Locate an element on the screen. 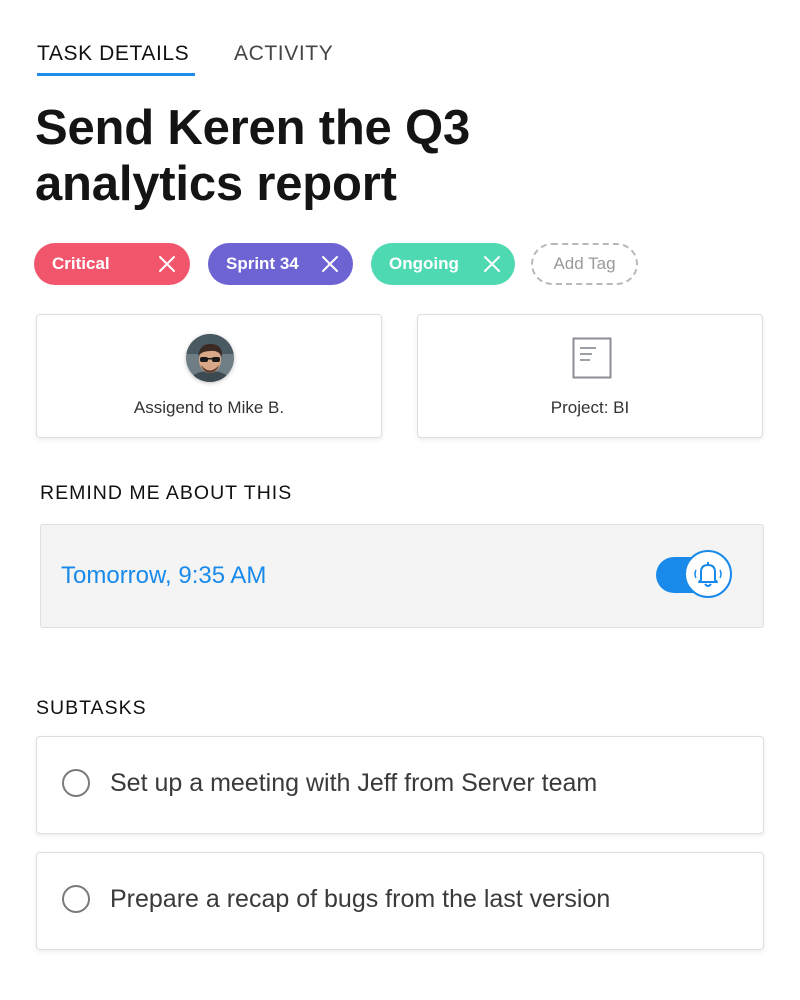 This screenshot has width=800, height=1000. project-label: Project: BI is located at coordinates (590, 407).